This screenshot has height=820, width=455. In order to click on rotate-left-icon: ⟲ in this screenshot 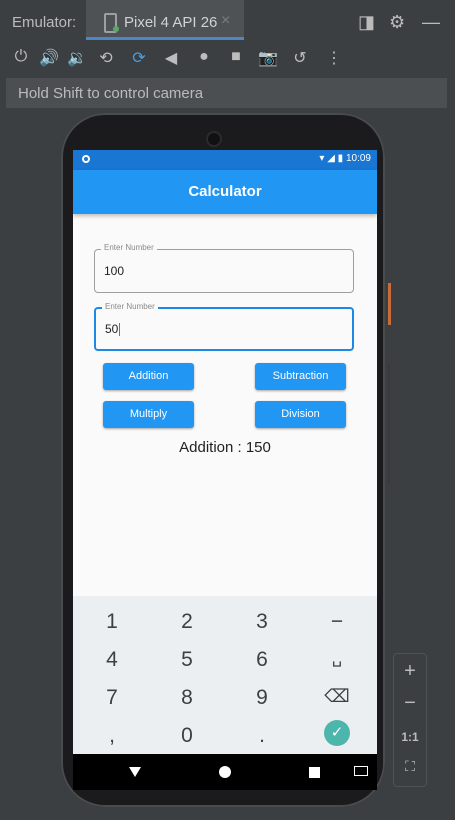, I will do `click(106, 58)`.